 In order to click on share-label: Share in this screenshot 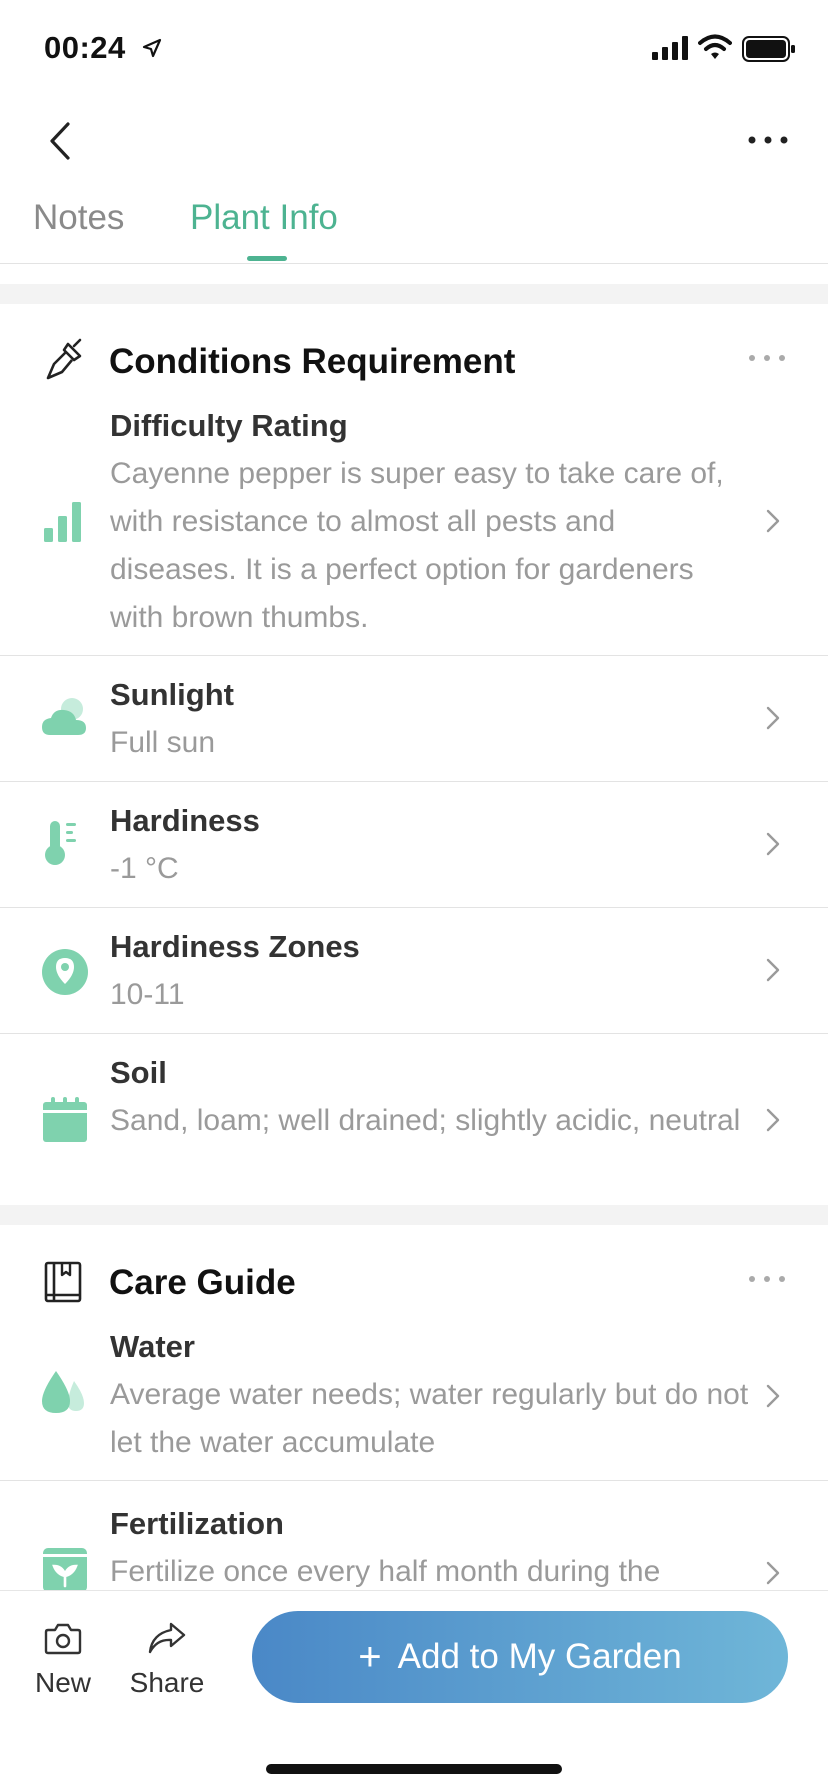, I will do `click(167, 1682)`.